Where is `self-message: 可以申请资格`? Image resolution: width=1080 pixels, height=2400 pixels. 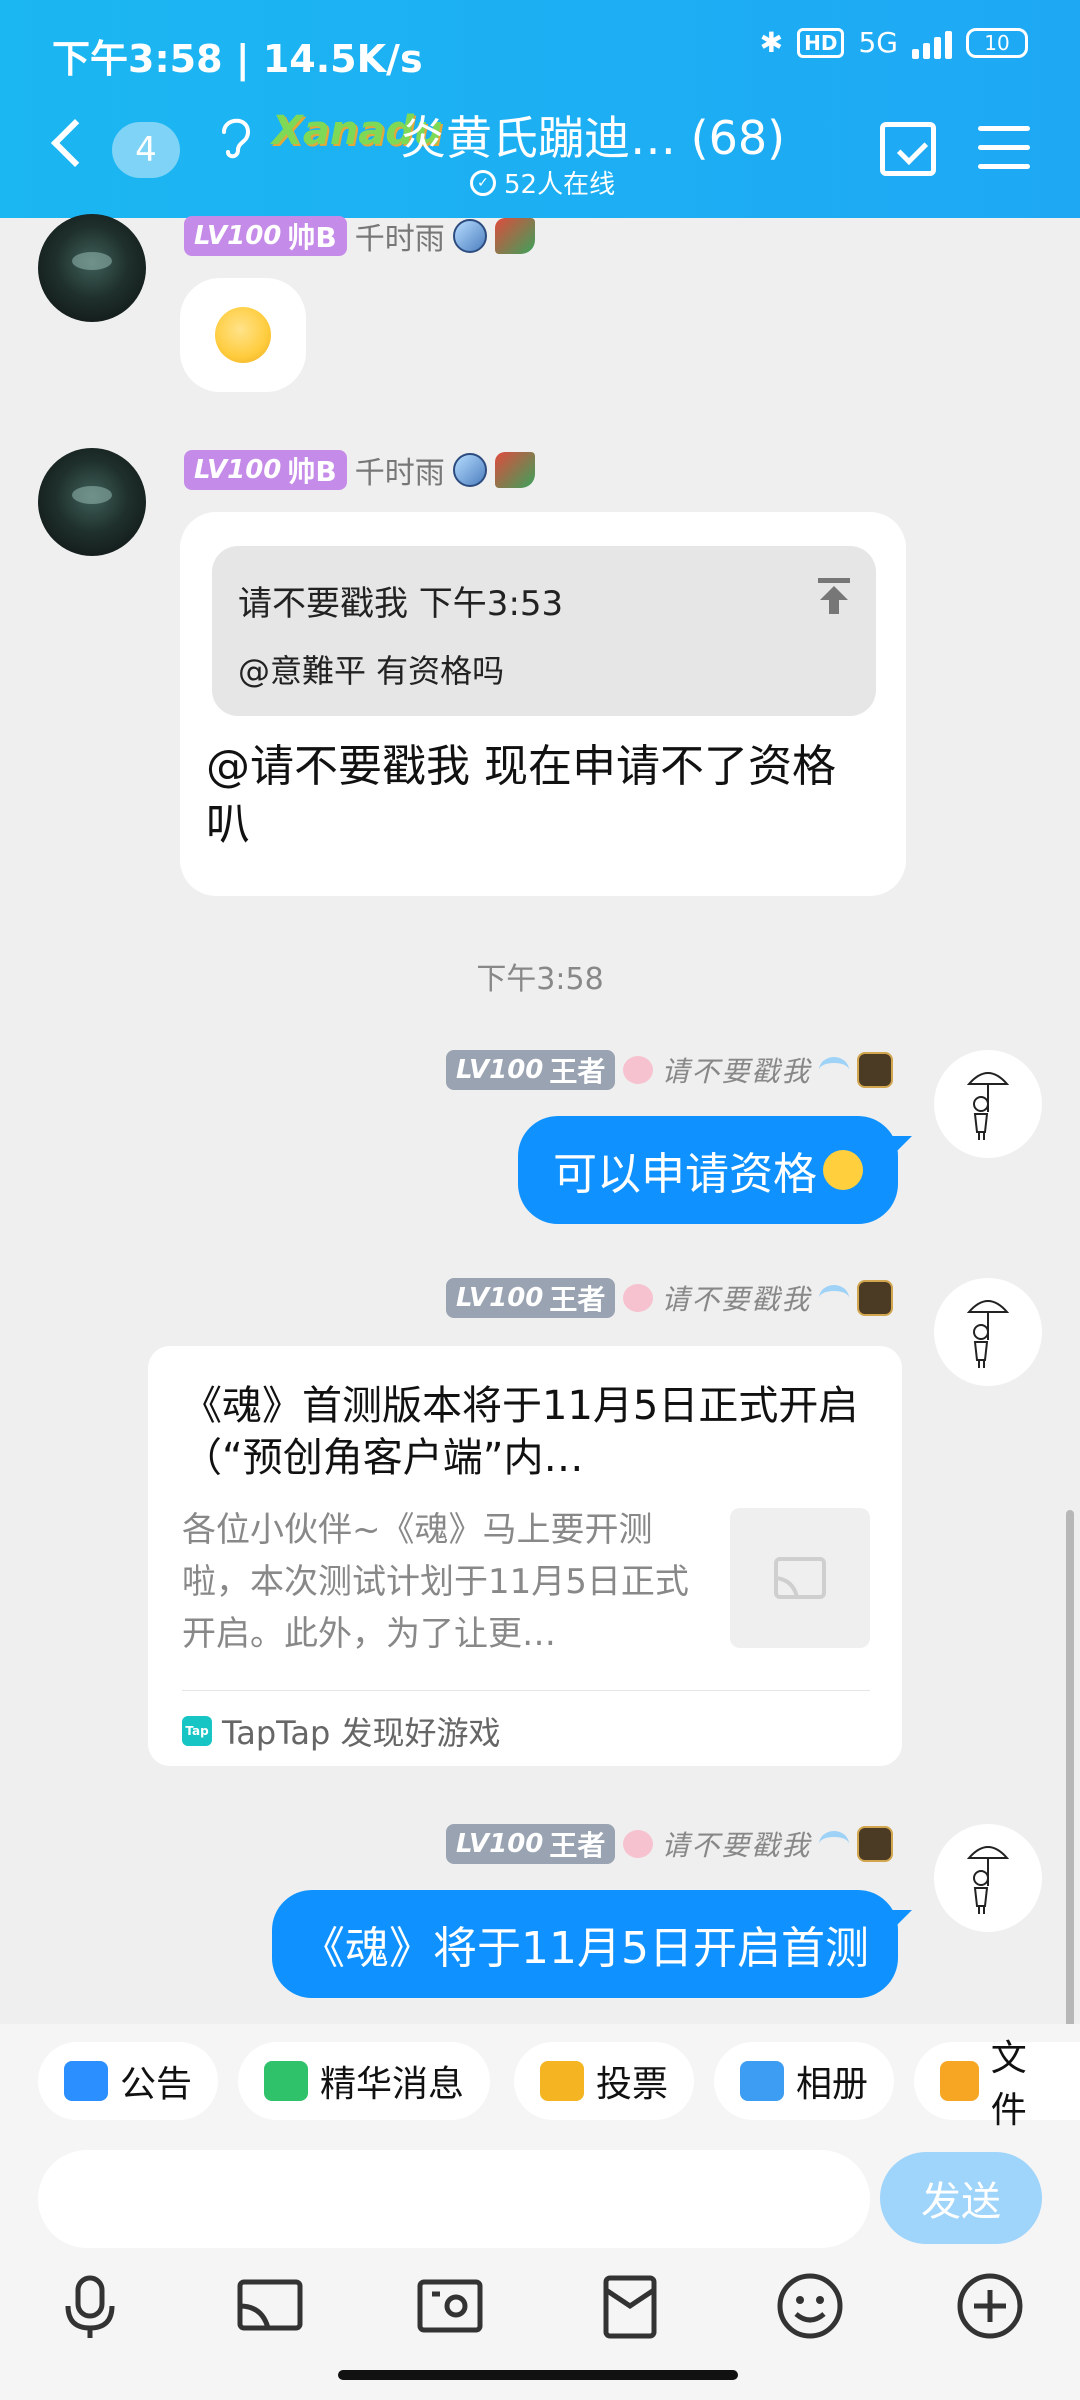
self-message: 可以申请资格 is located at coordinates (708, 1170).